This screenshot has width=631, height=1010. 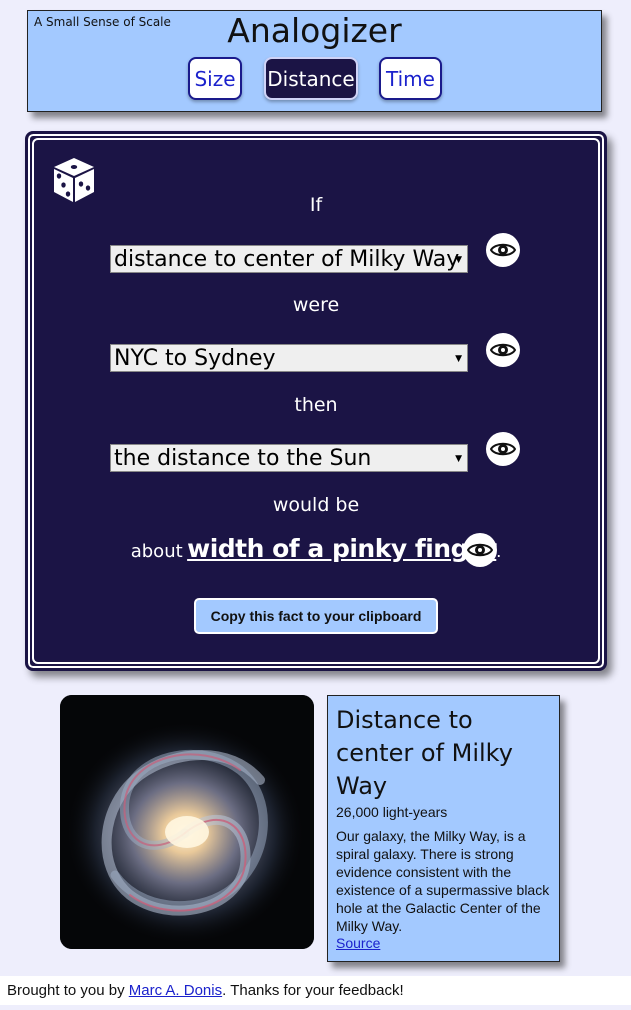 What do you see at coordinates (424, 753) in the screenshot?
I see `info-title: Distance to center of Milky Way` at bounding box center [424, 753].